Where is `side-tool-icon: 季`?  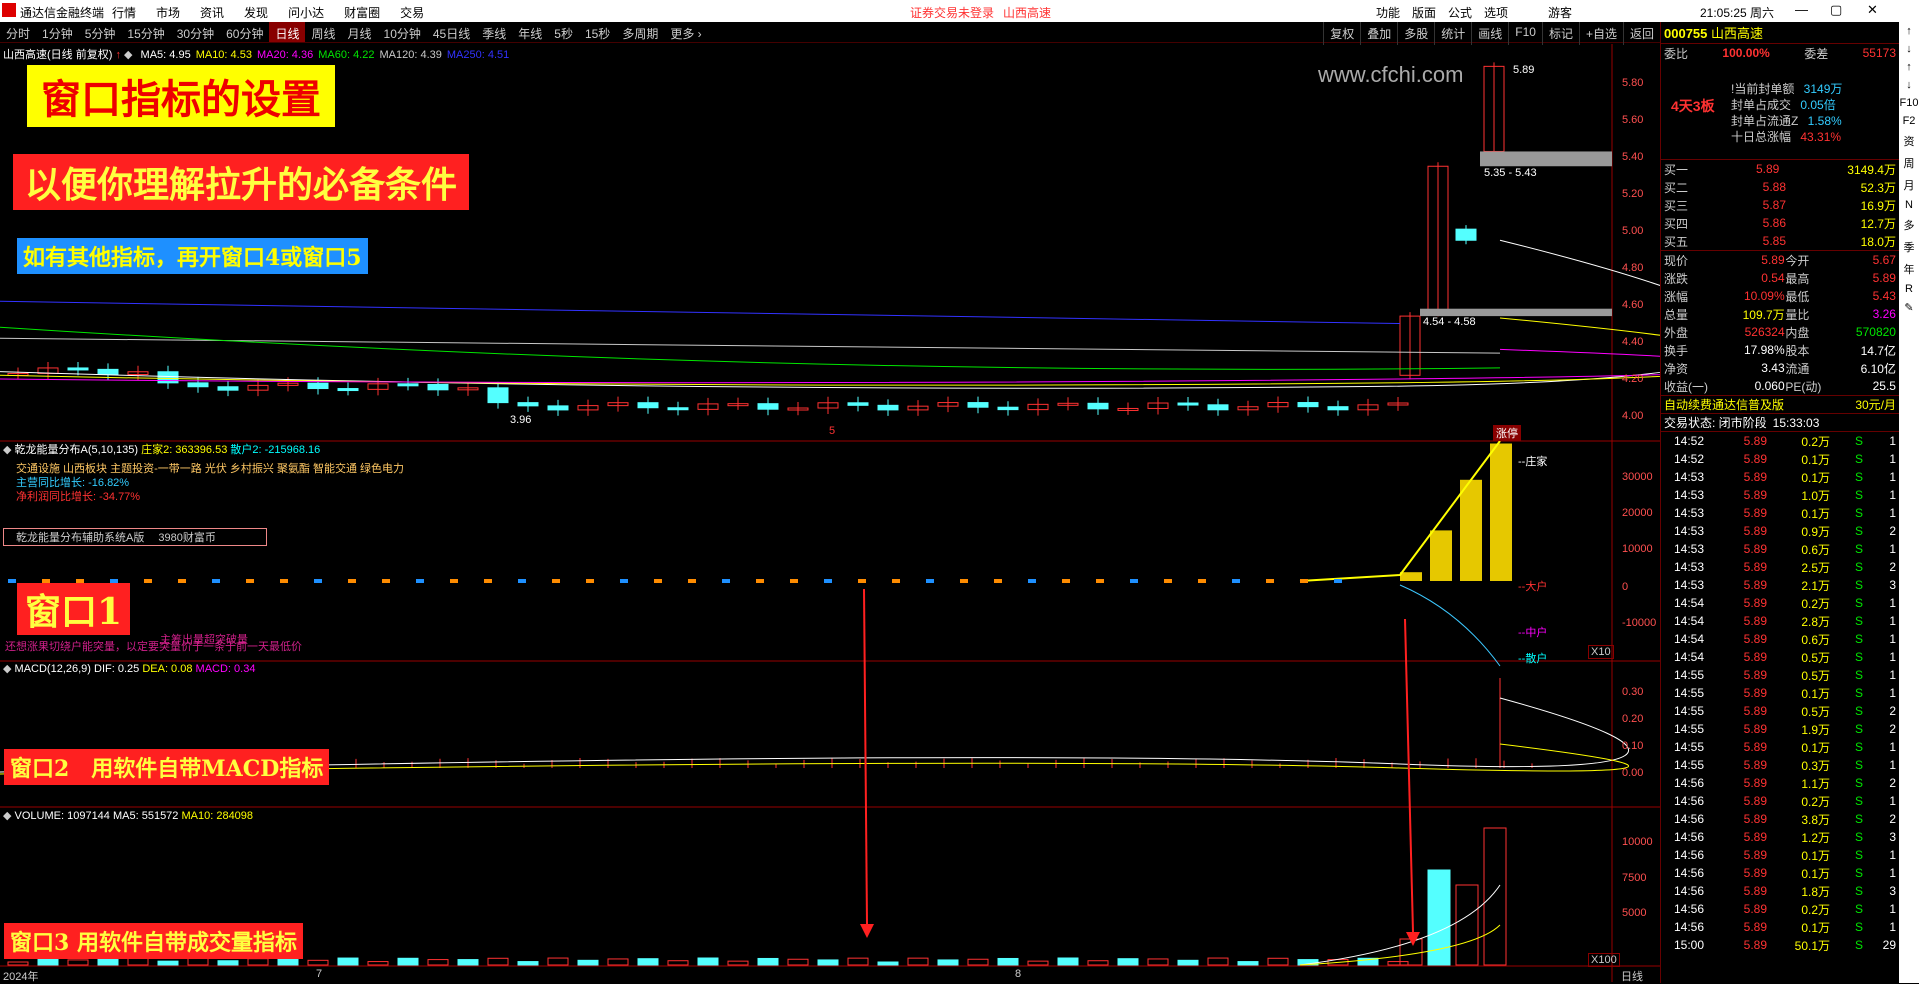 side-tool-icon: 季 is located at coordinates (1909, 247).